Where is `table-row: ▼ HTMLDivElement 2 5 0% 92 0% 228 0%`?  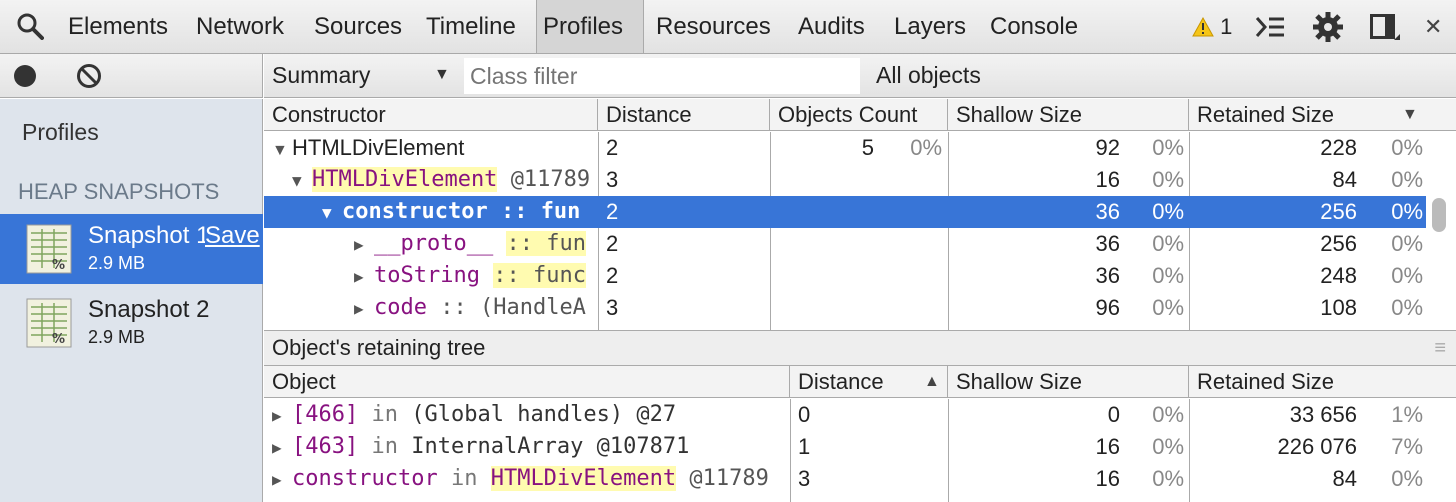
table-row: ▼ HTMLDivElement 2 5 0% 92 0% 228 0% is located at coordinates (845, 148).